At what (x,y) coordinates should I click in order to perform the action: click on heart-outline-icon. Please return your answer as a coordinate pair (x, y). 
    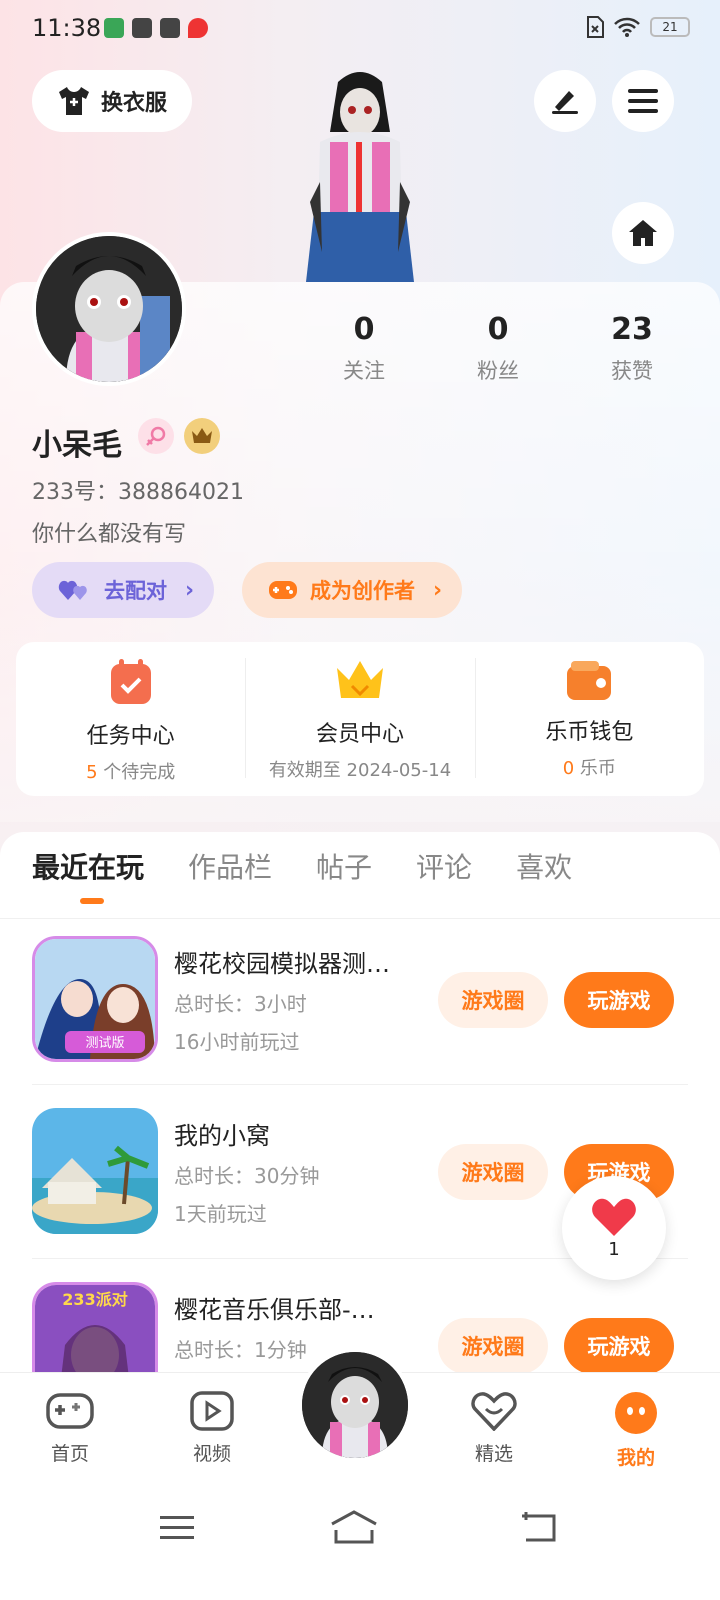
    Looking at the image, I should click on (494, 1411).